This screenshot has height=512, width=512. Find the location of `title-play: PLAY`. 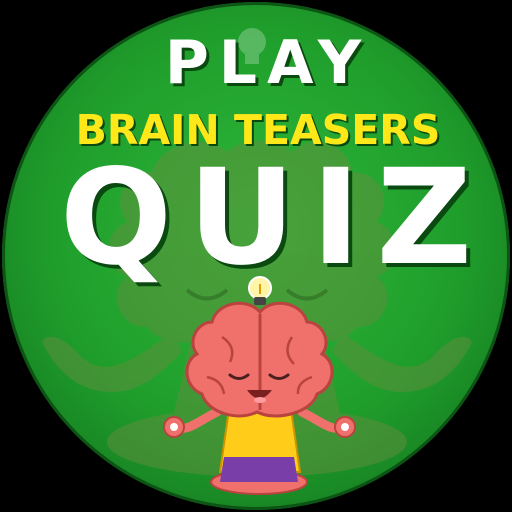

title-play: PLAY is located at coordinates (268, 63).